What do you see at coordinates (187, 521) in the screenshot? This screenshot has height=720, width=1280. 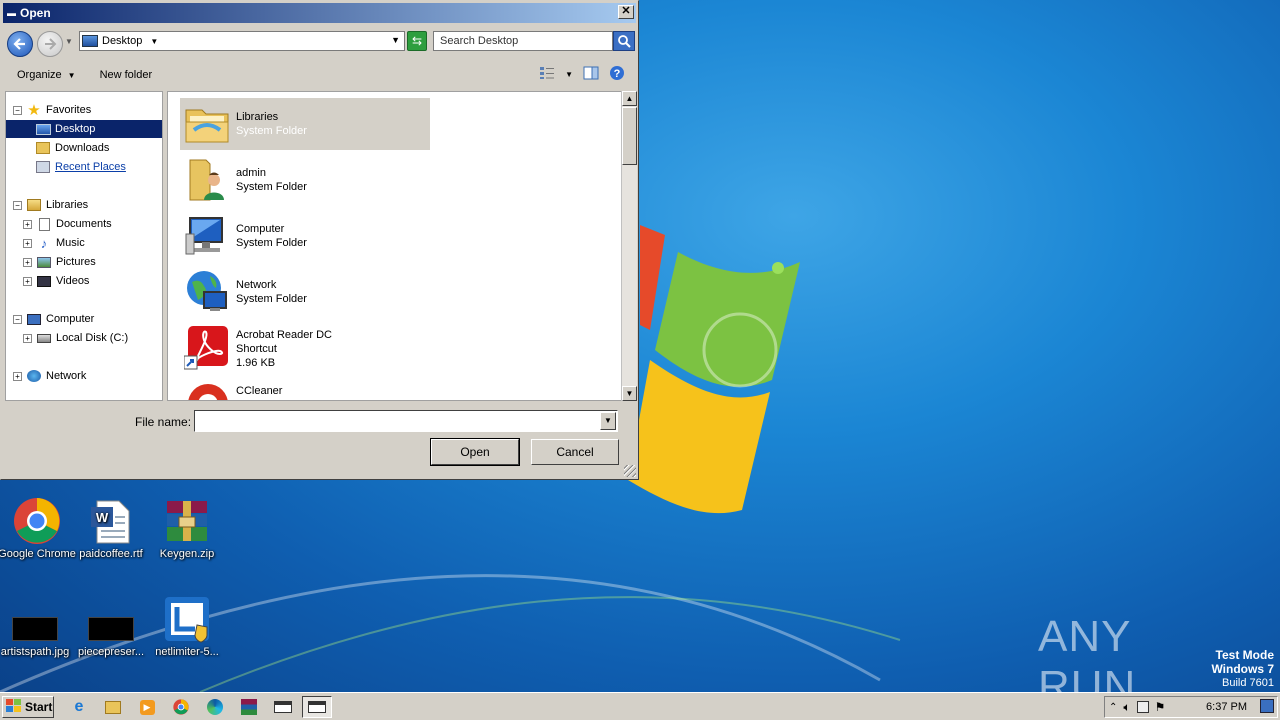 I see `winrar-archive-icon` at bounding box center [187, 521].